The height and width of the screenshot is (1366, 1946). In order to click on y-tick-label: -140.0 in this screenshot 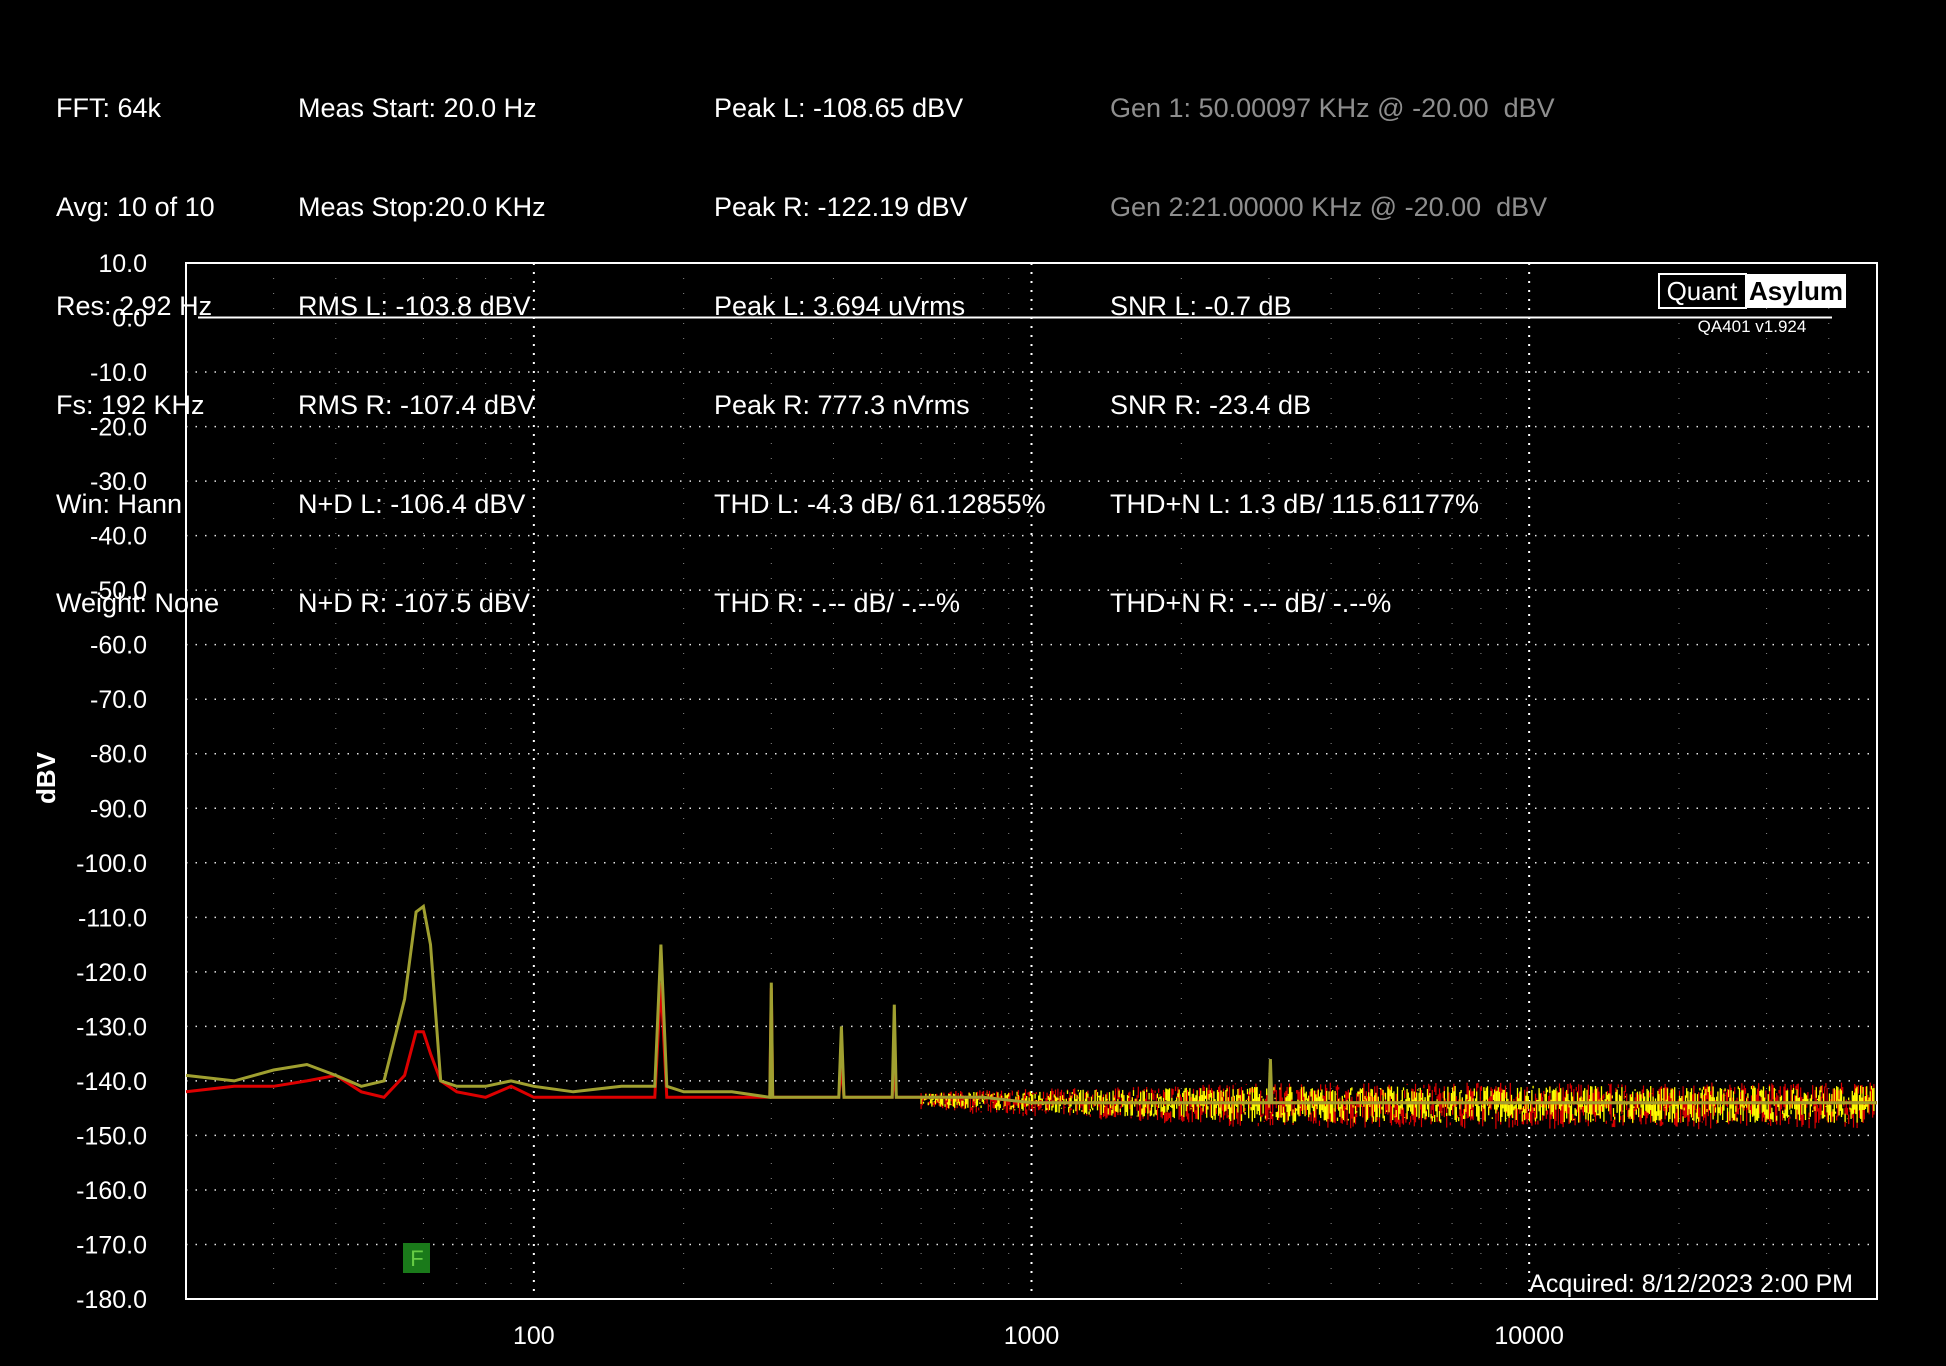, I will do `click(111, 1082)`.